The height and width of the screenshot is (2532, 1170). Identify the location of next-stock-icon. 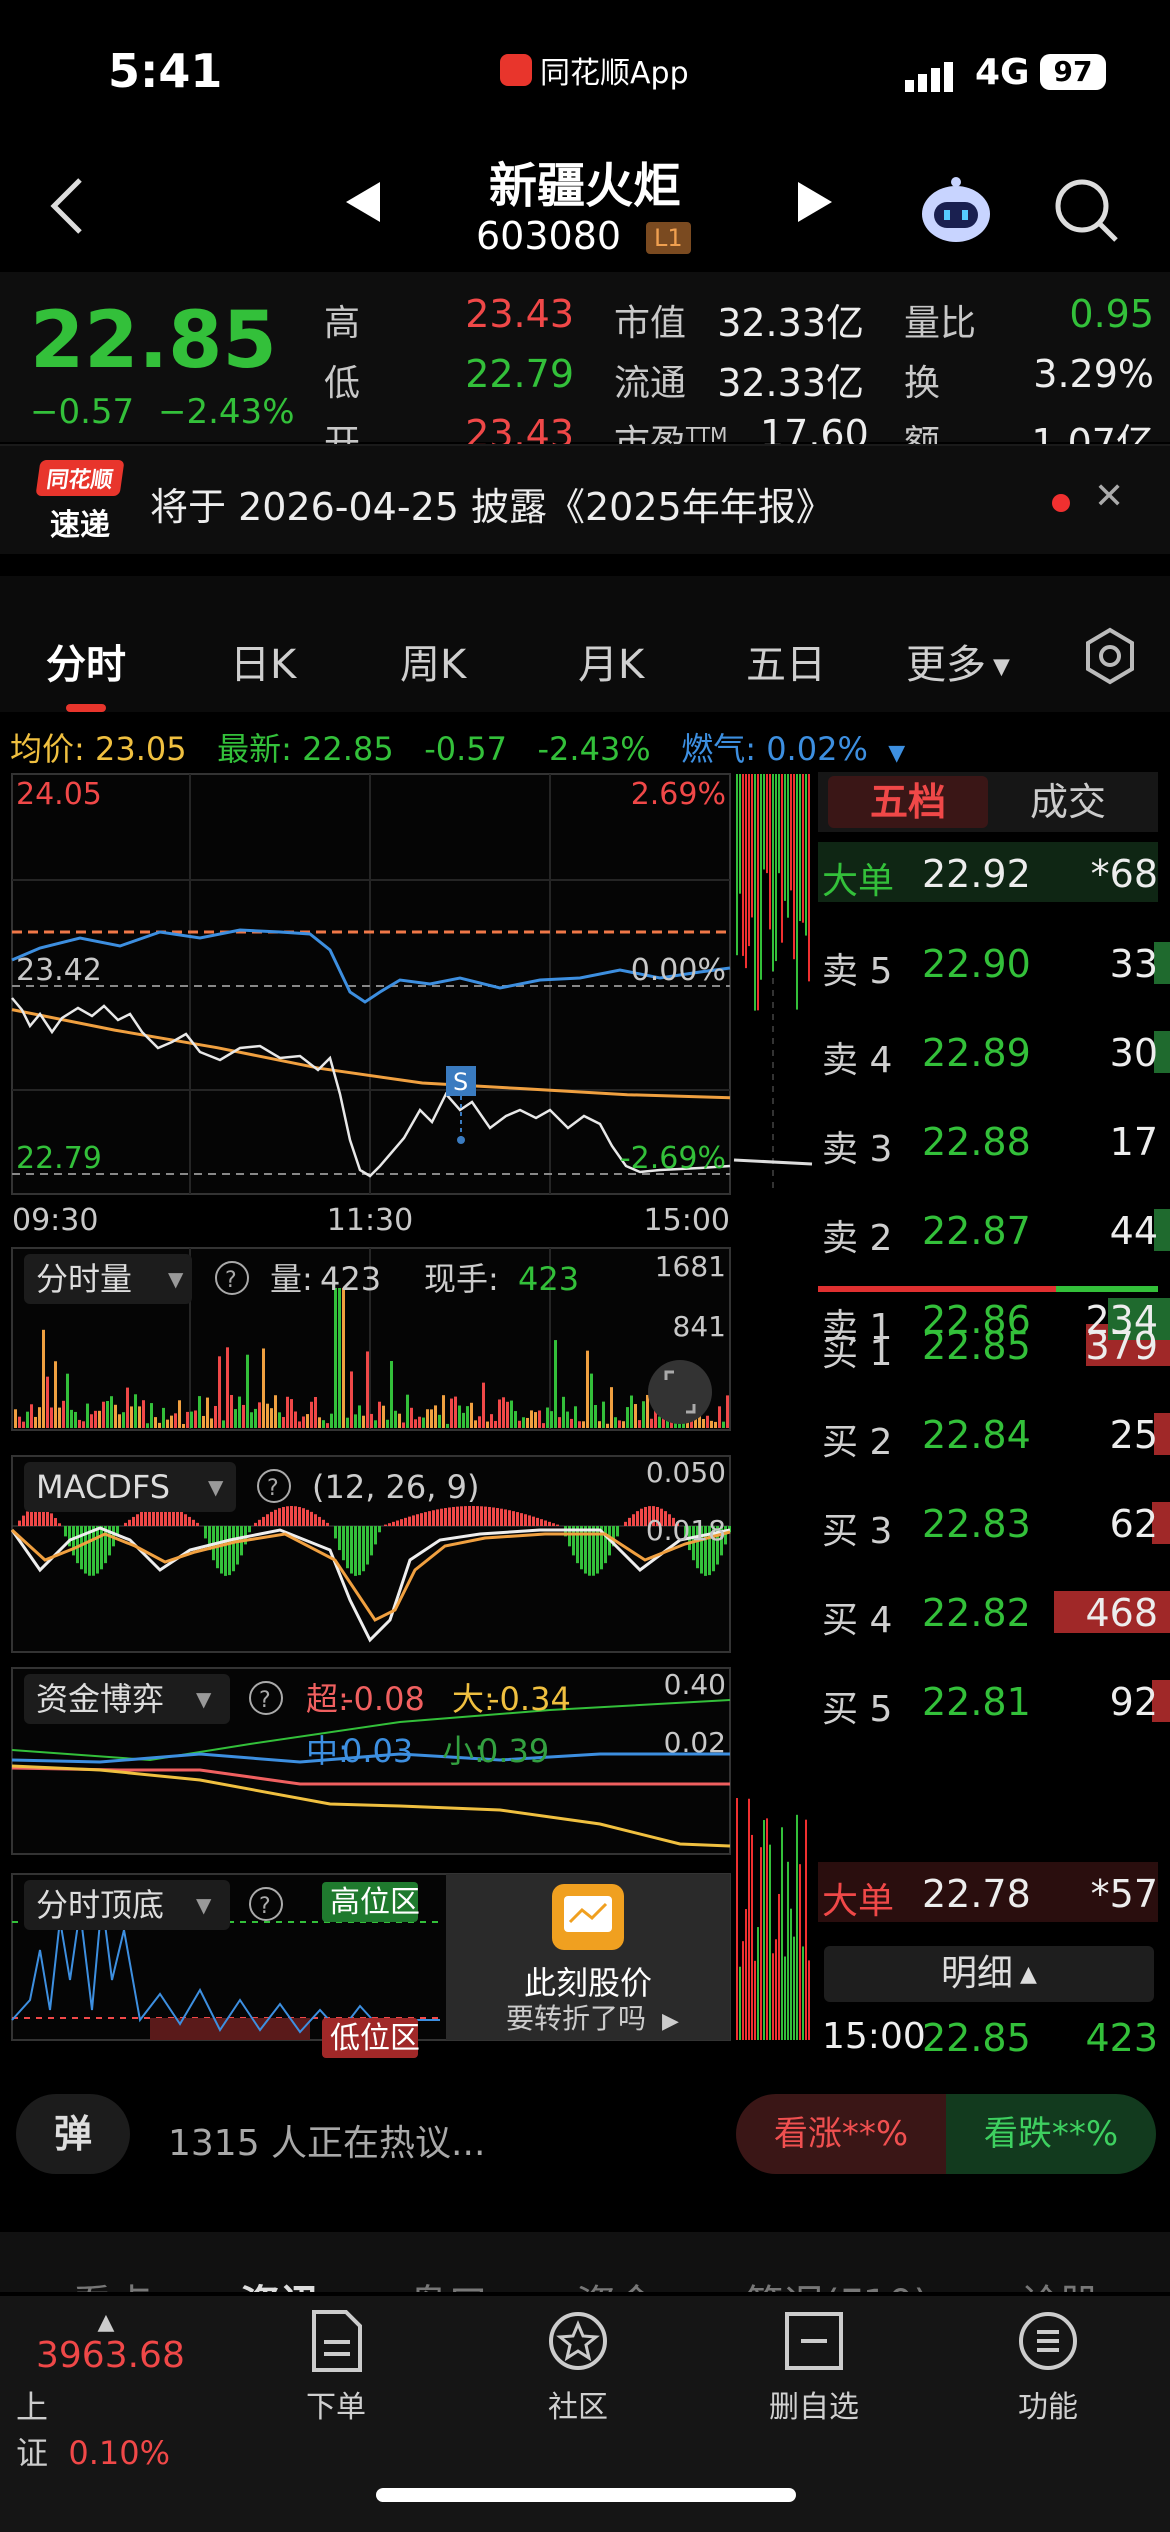
(816, 202).